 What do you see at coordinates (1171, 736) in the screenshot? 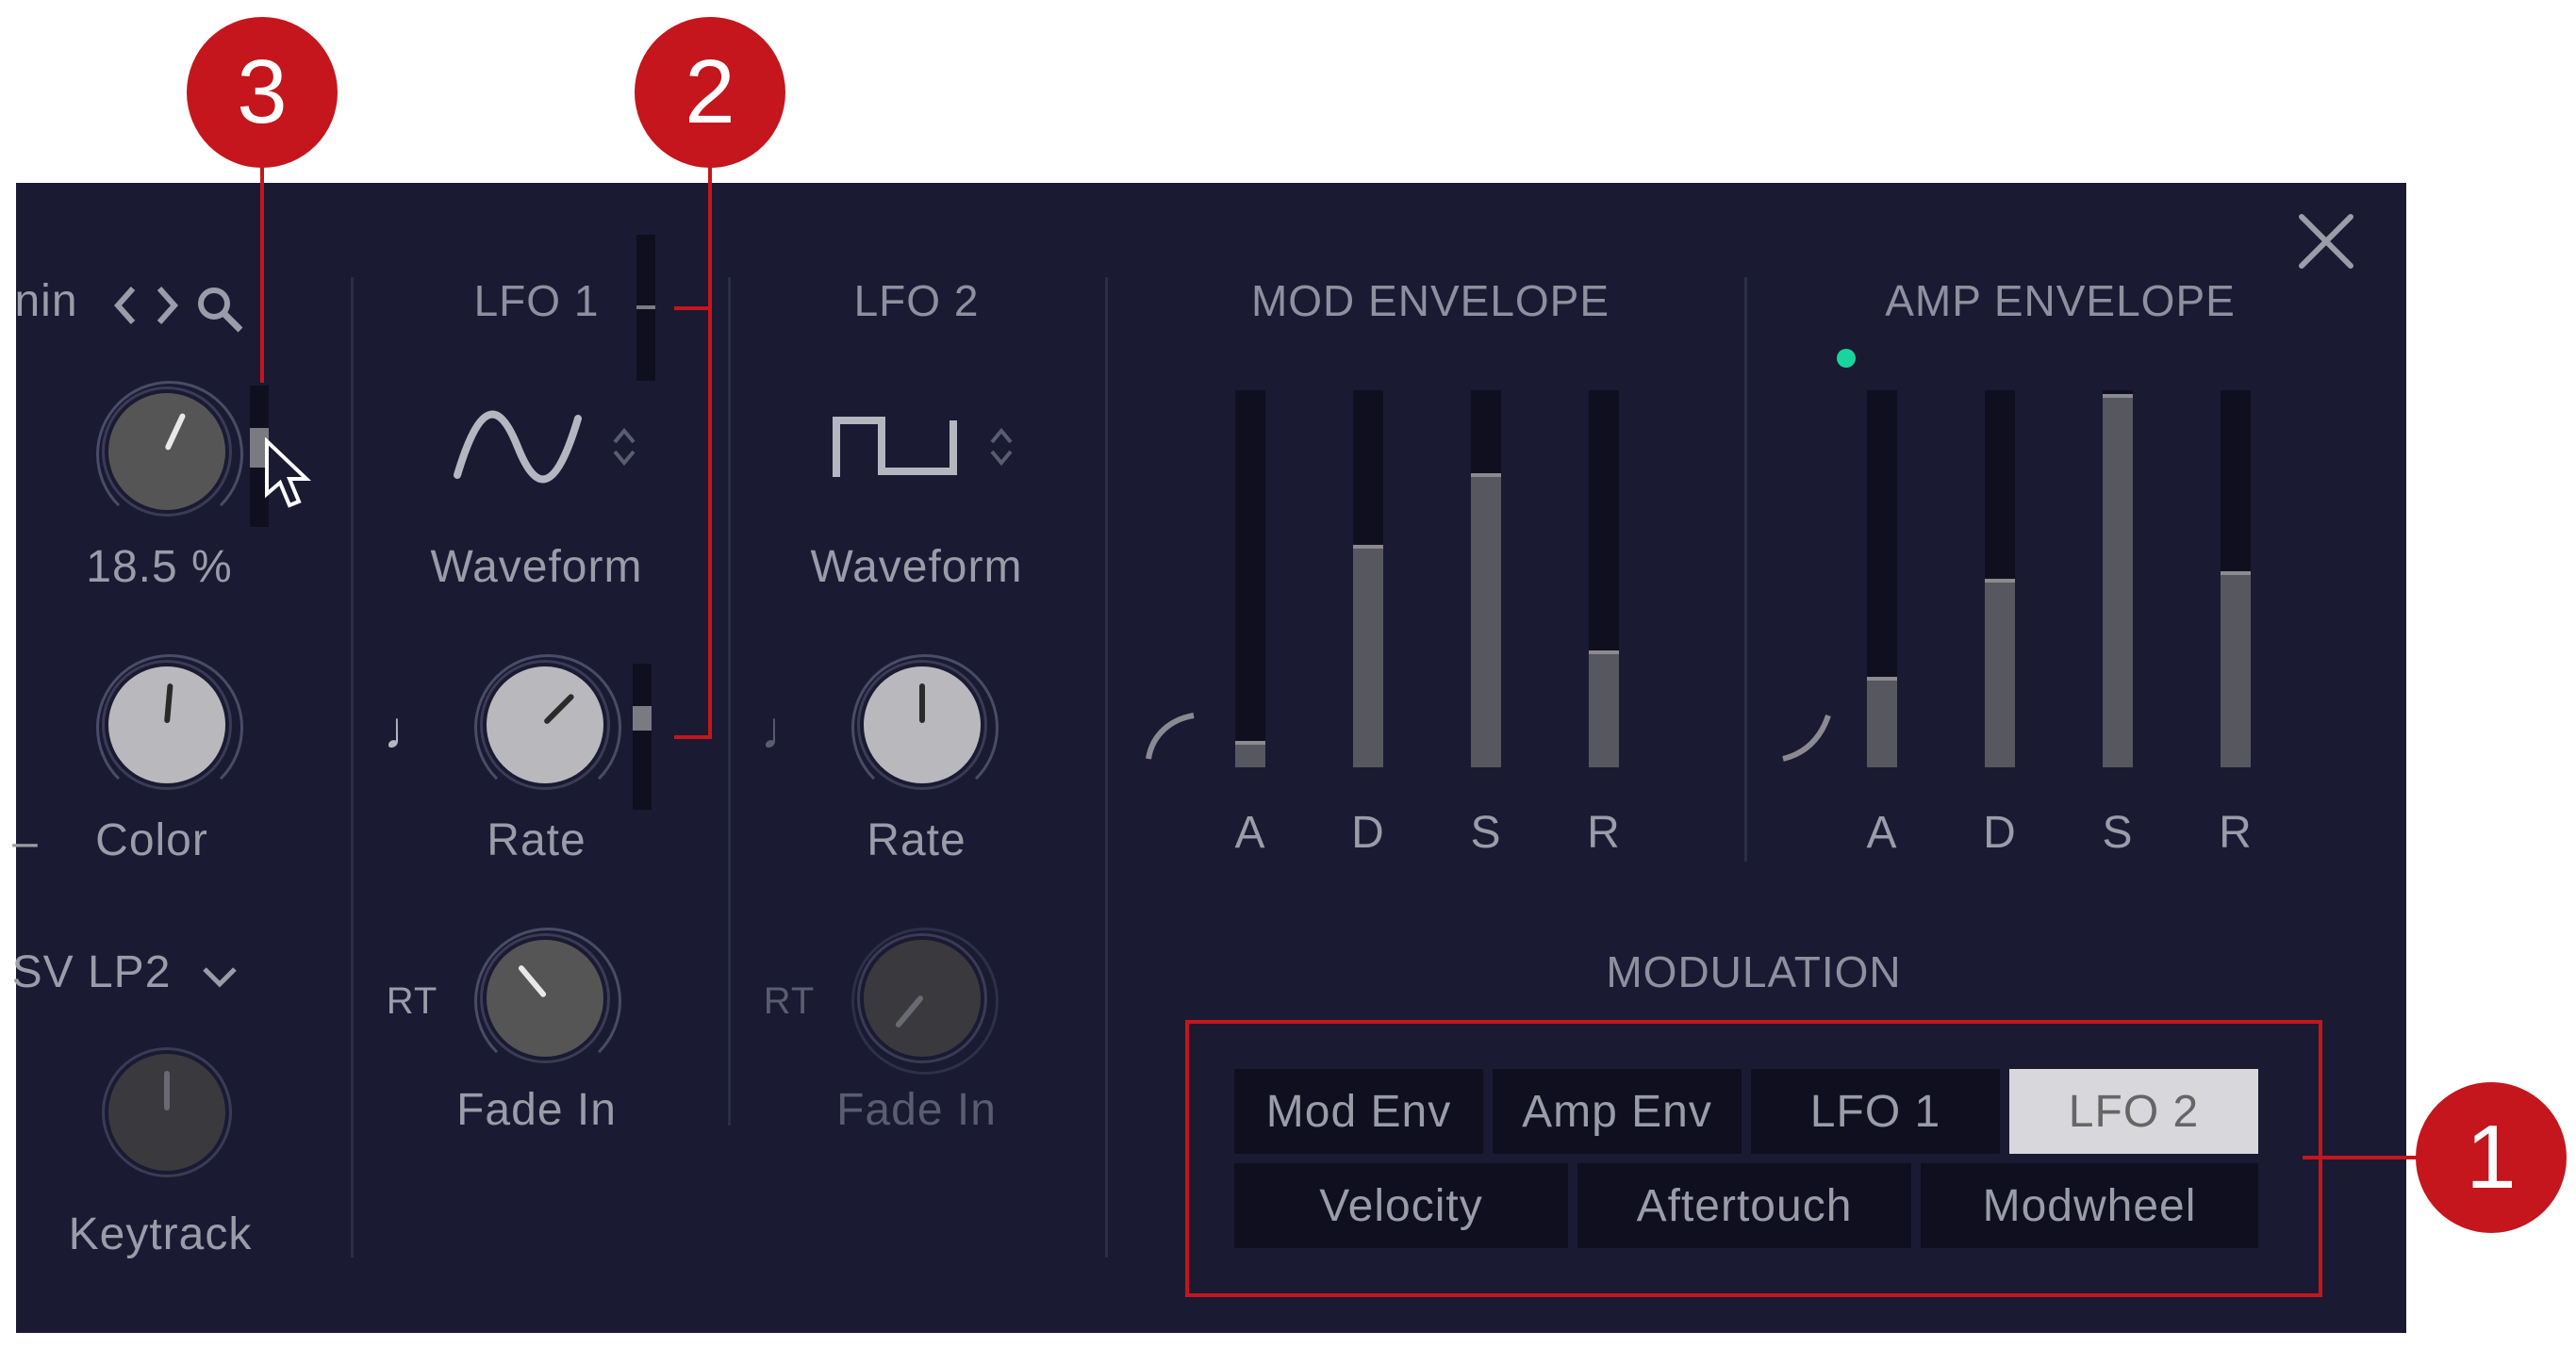
I see `mod-env-curve-icon` at bounding box center [1171, 736].